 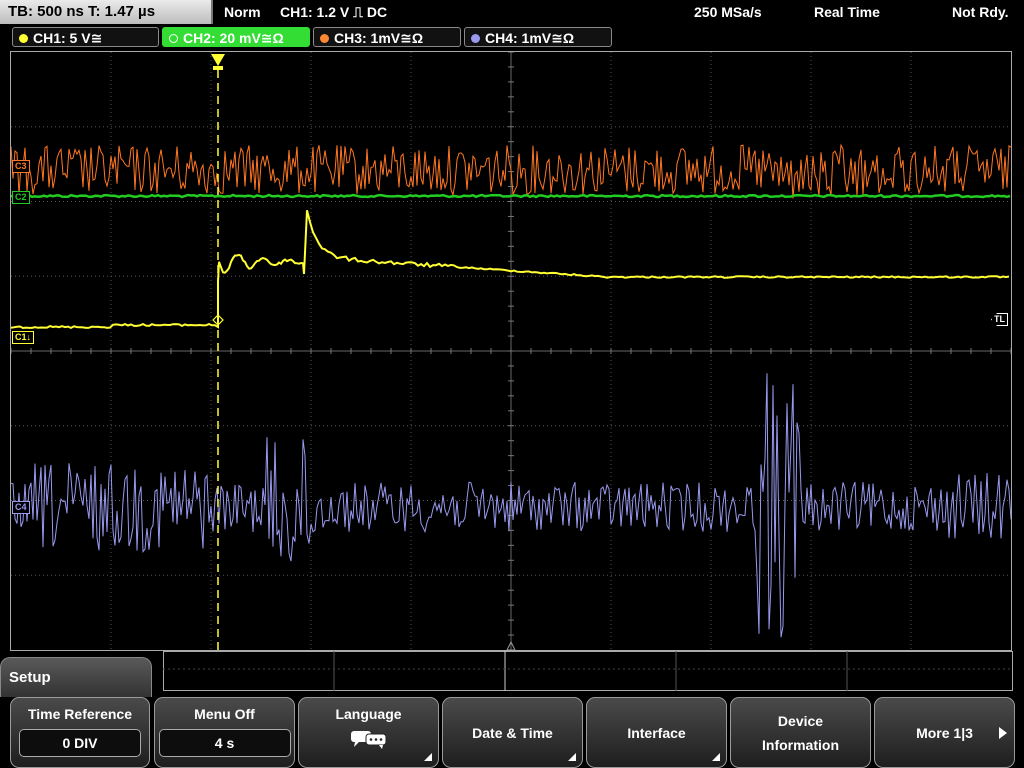 I want to click on channel-tab-label: CH3: 1mV≅Ω, so click(x=379, y=38).